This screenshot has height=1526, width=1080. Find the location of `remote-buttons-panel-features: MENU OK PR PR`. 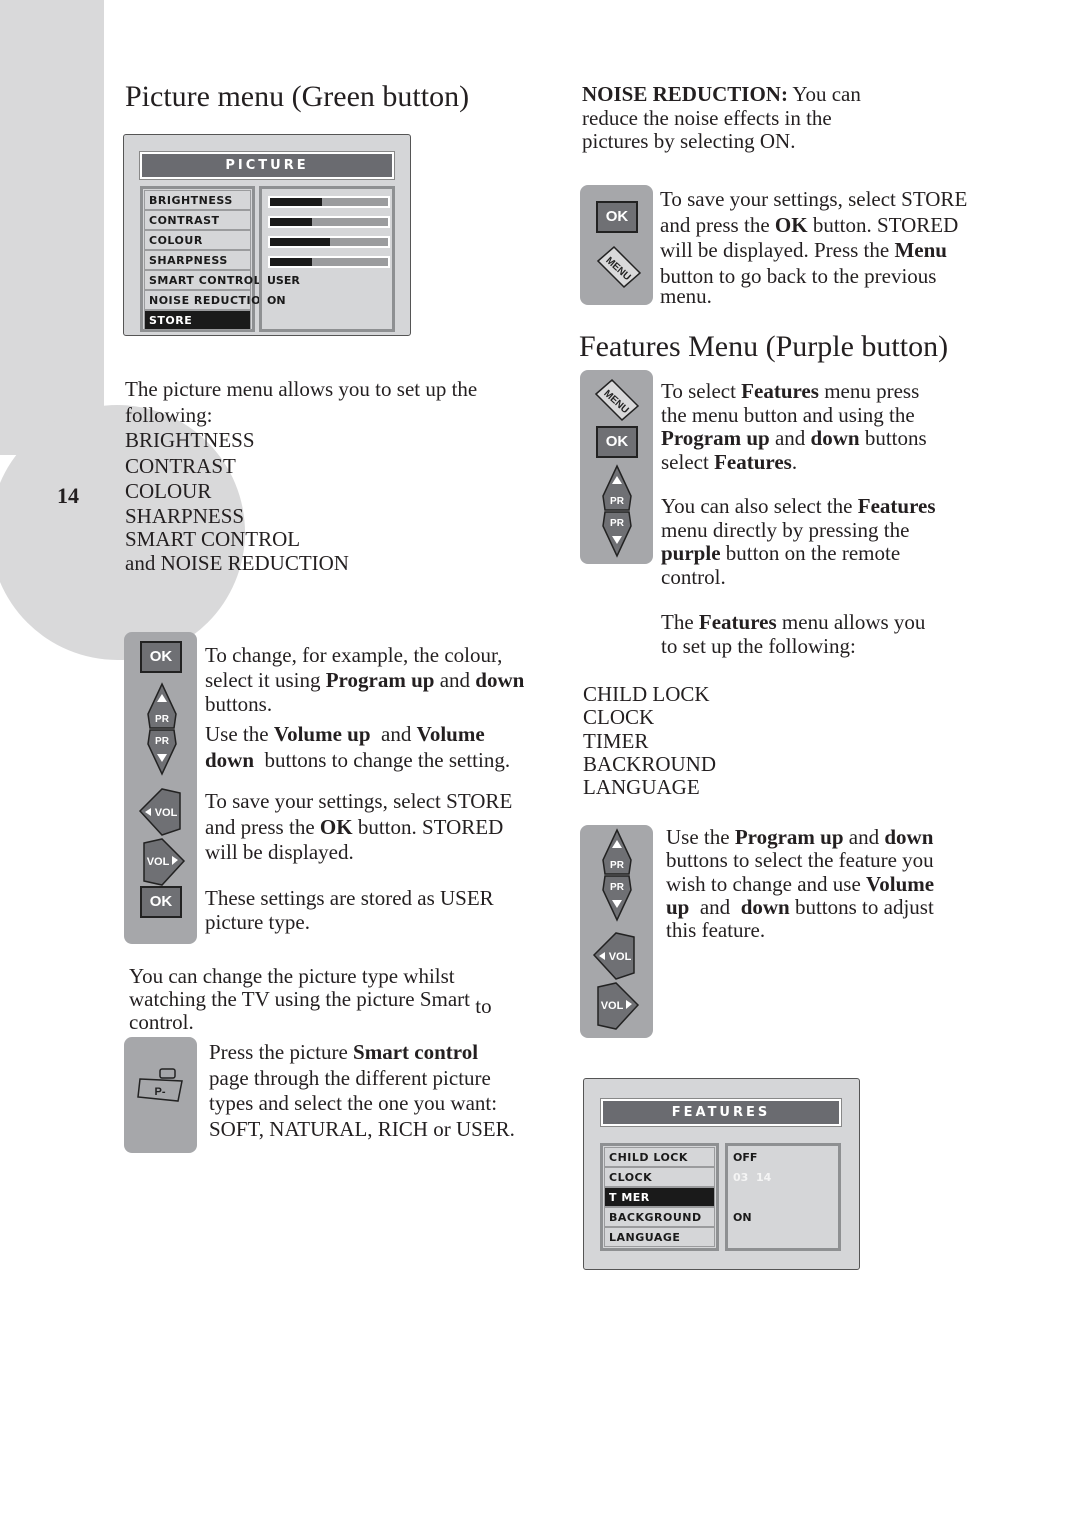

remote-buttons-panel-features: MENU OK PR PR is located at coordinates (616, 467).